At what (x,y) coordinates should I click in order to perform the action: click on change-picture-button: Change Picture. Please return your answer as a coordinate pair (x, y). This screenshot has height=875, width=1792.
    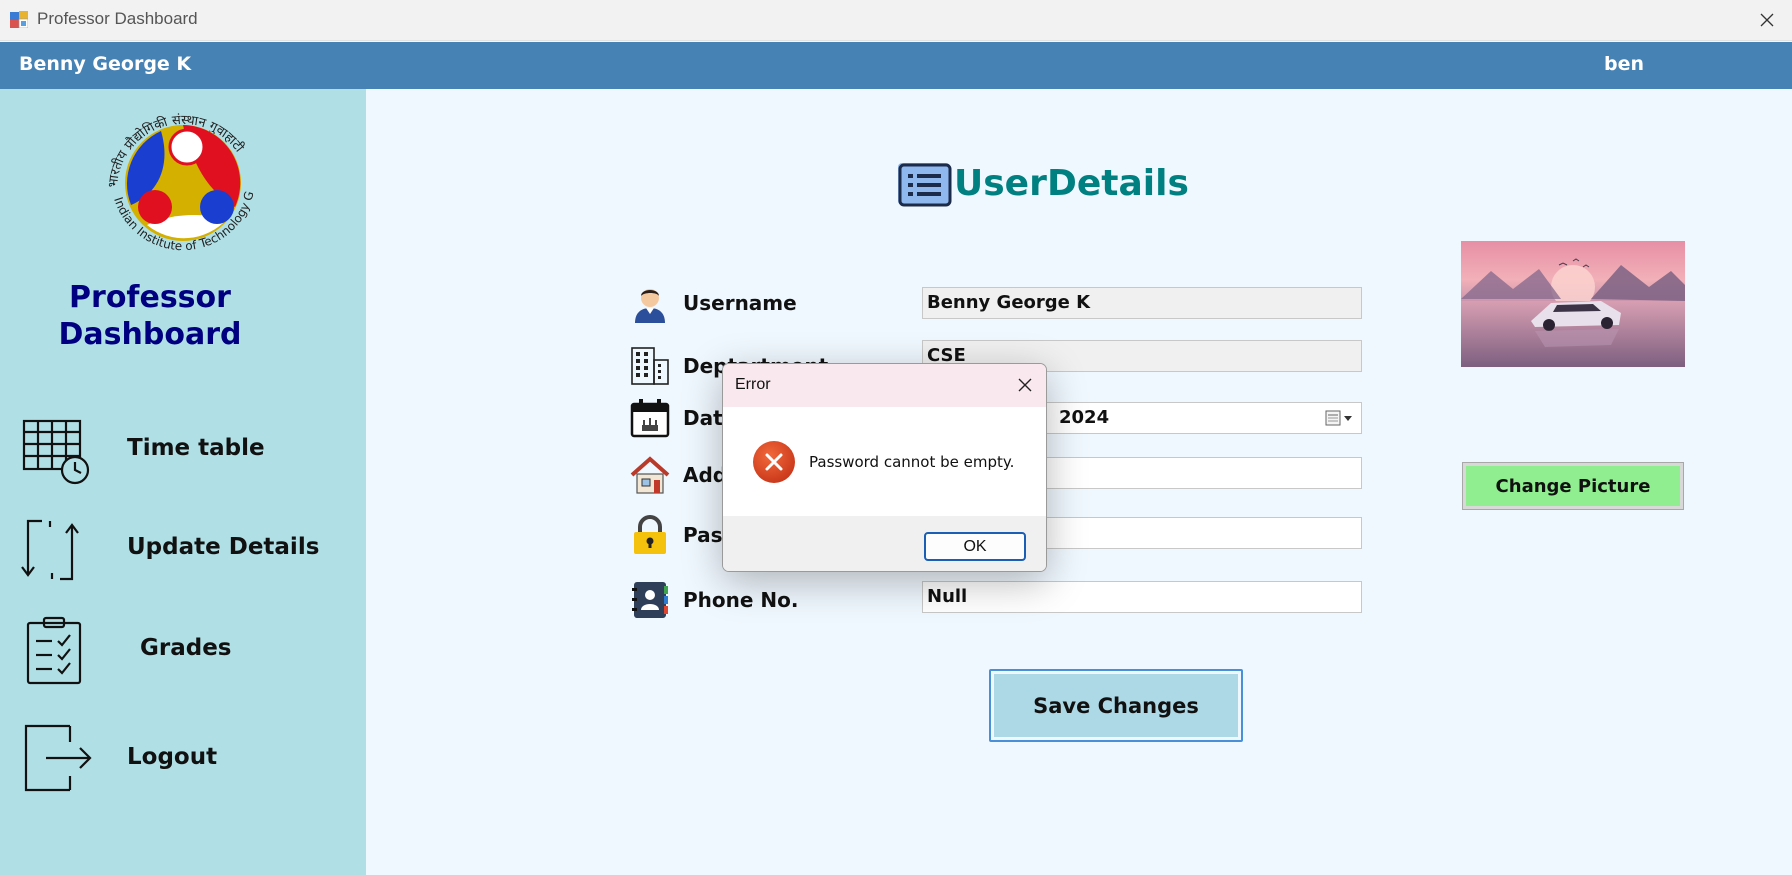
    Looking at the image, I should click on (1573, 486).